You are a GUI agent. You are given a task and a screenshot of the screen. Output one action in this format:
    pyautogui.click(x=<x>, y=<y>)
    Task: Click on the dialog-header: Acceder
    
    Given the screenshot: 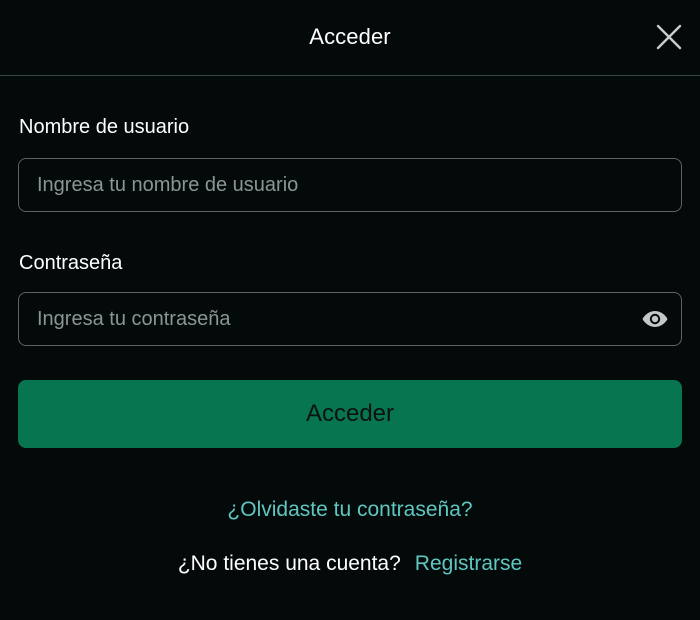 What is the action you would take?
    pyautogui.click(x=350, y=38)
    